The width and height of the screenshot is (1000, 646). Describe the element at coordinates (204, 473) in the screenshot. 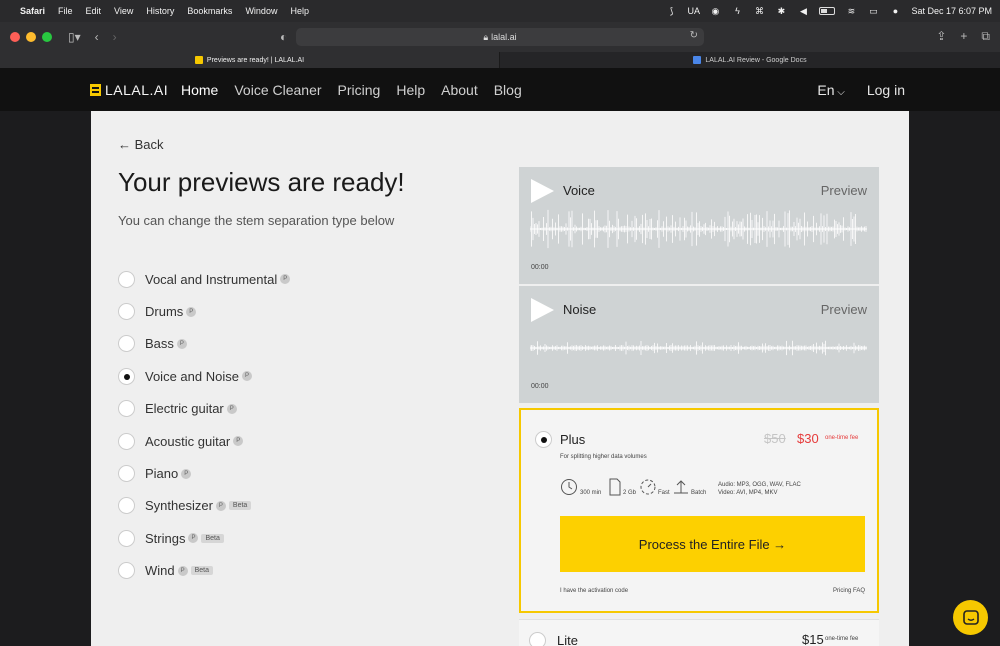

I see `option-piano: Piano P` at that location.